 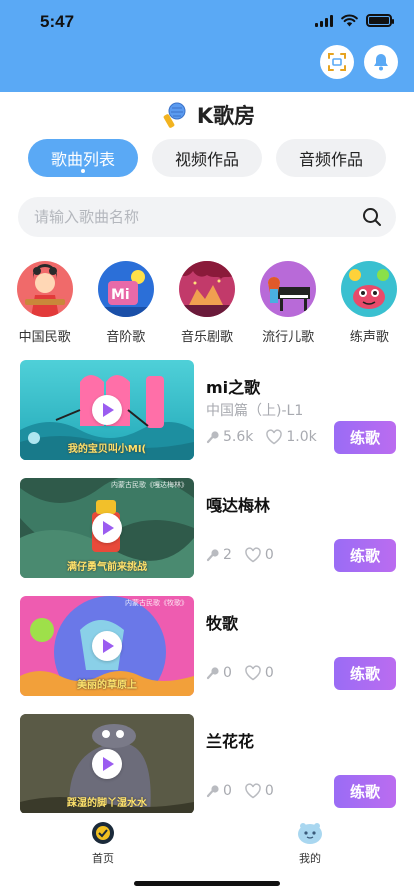 I want to click on play-count: 5.6k, so click(x=229, y=437).